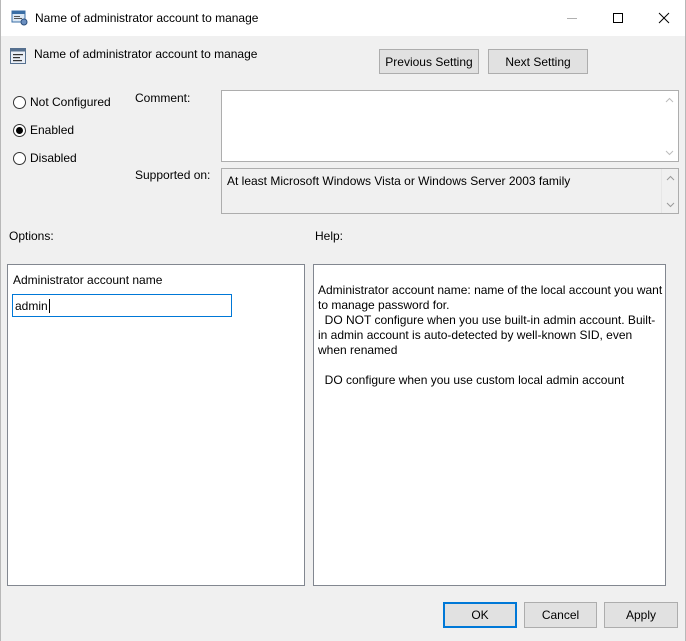 This screenshot has width=686, height=641. Describe the element at coordinates (429, 61) in the screenshot. I see `previous-setting-button: Previous Setting` at that location.